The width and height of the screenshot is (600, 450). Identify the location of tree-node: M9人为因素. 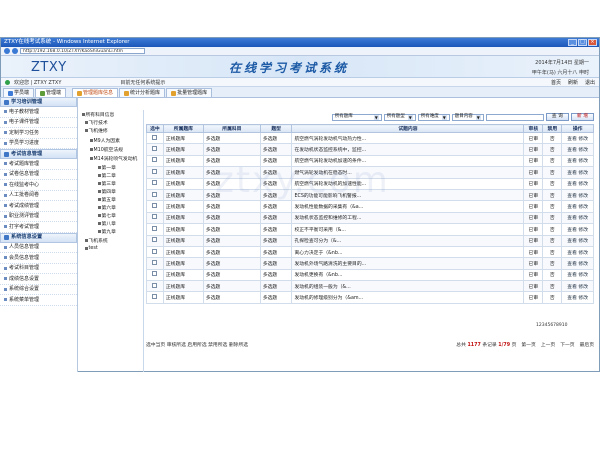
(105, 140).